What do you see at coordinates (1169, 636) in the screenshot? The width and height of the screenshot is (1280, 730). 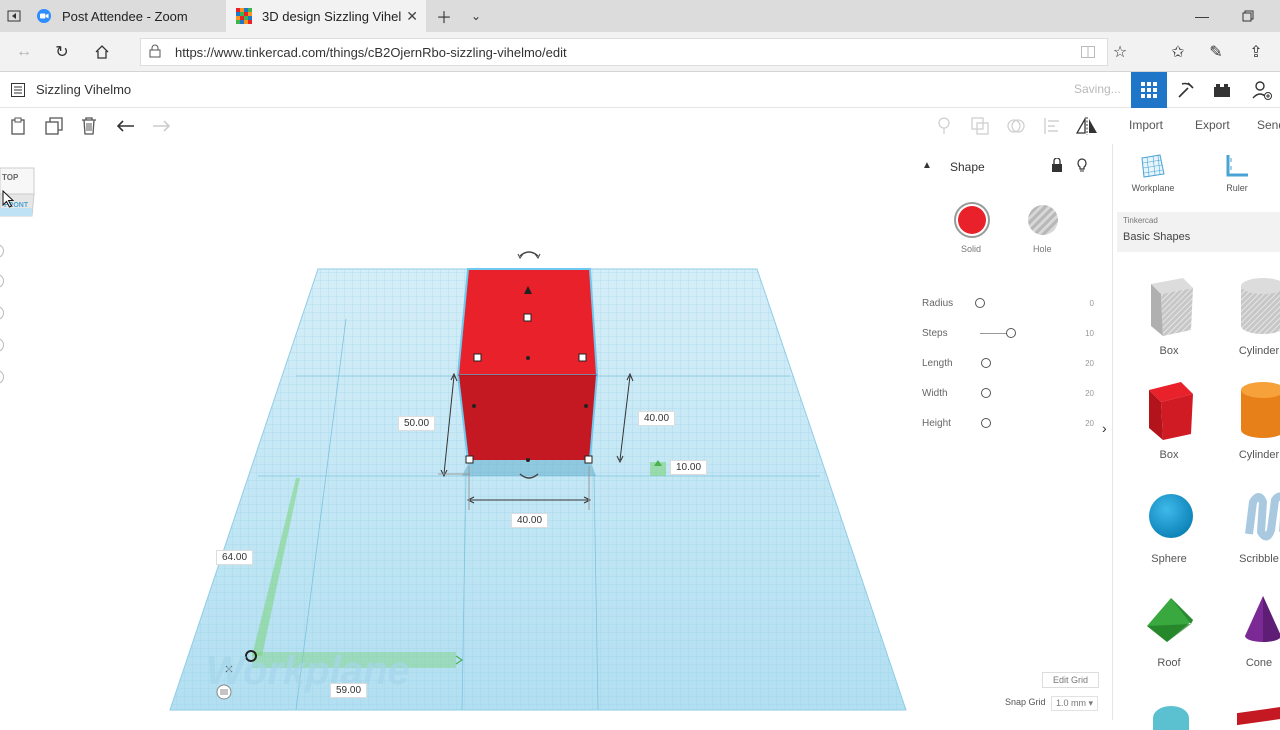 I see `shape-roof: Roof` at bounding box center [1169, 636].